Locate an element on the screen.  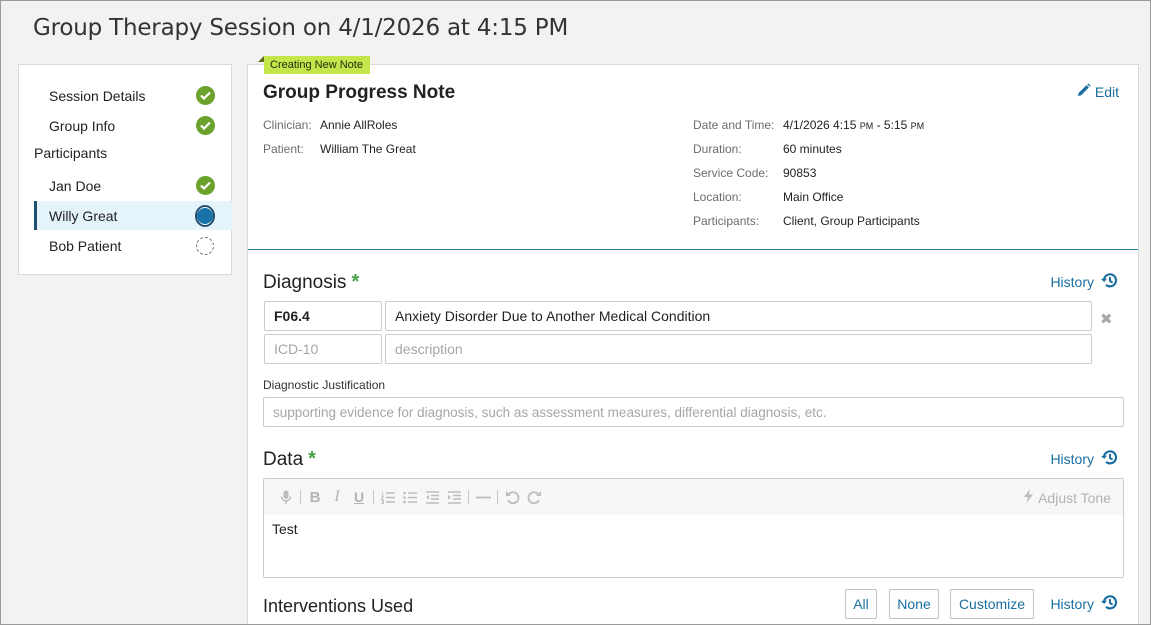
adjust-tone-label: Adjust Tone is located at coordinates (1074, 497).